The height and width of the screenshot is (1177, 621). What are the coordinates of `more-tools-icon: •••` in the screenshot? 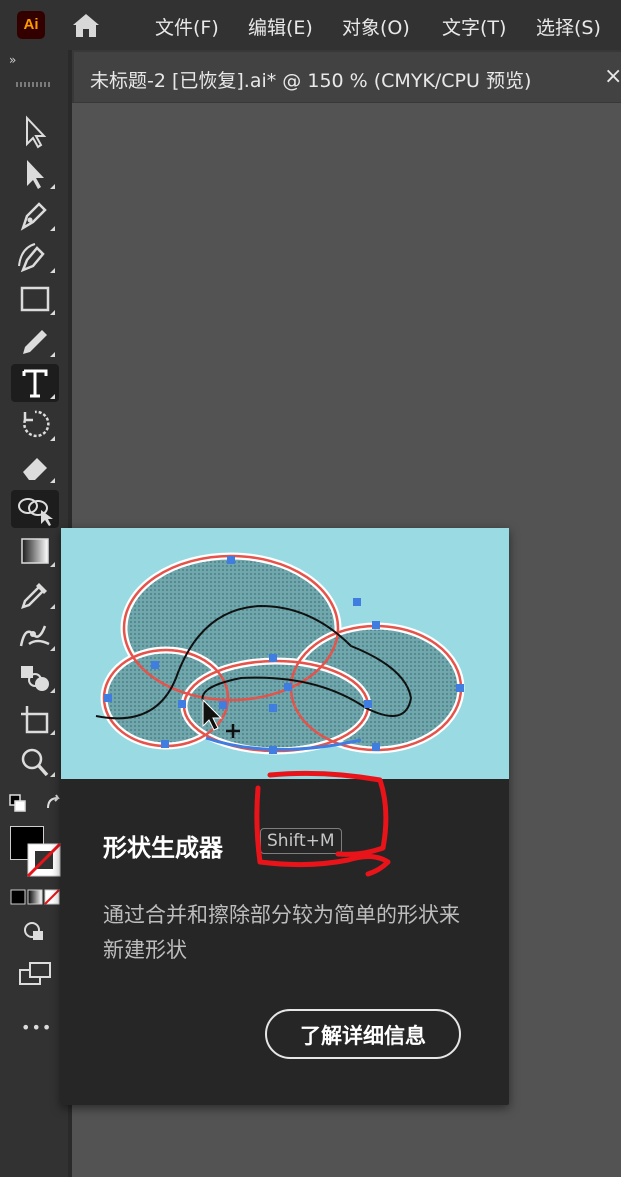 It's located at (36, 1027).